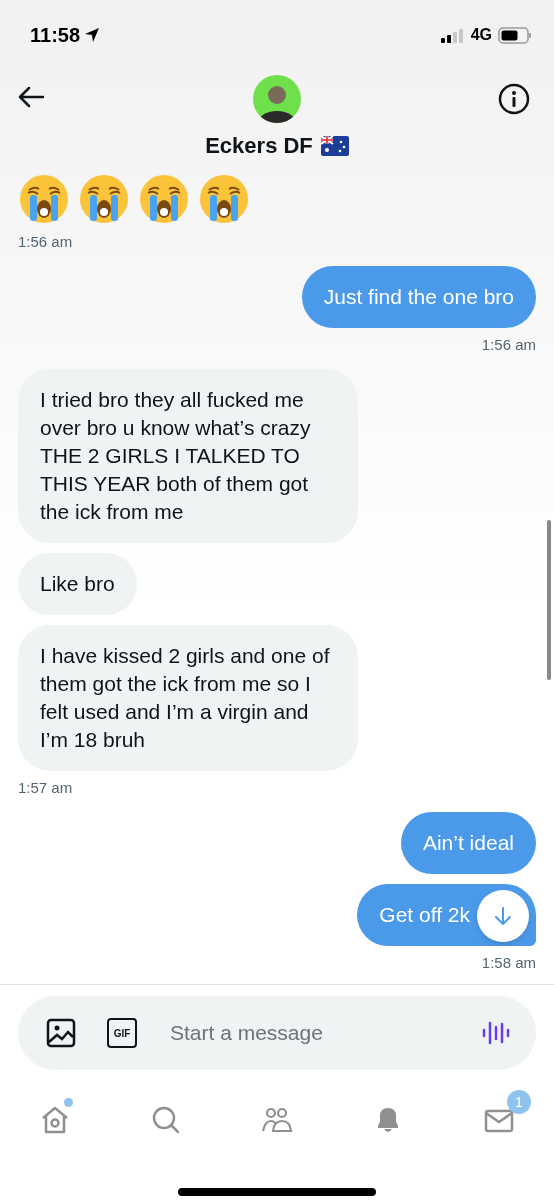 The width and height of the screenshot is (554, 1200). What do you see at coordinates (508, 963) in the screenshot?
I see `message-time: 1:58 am` at bounding box center [508, 963].